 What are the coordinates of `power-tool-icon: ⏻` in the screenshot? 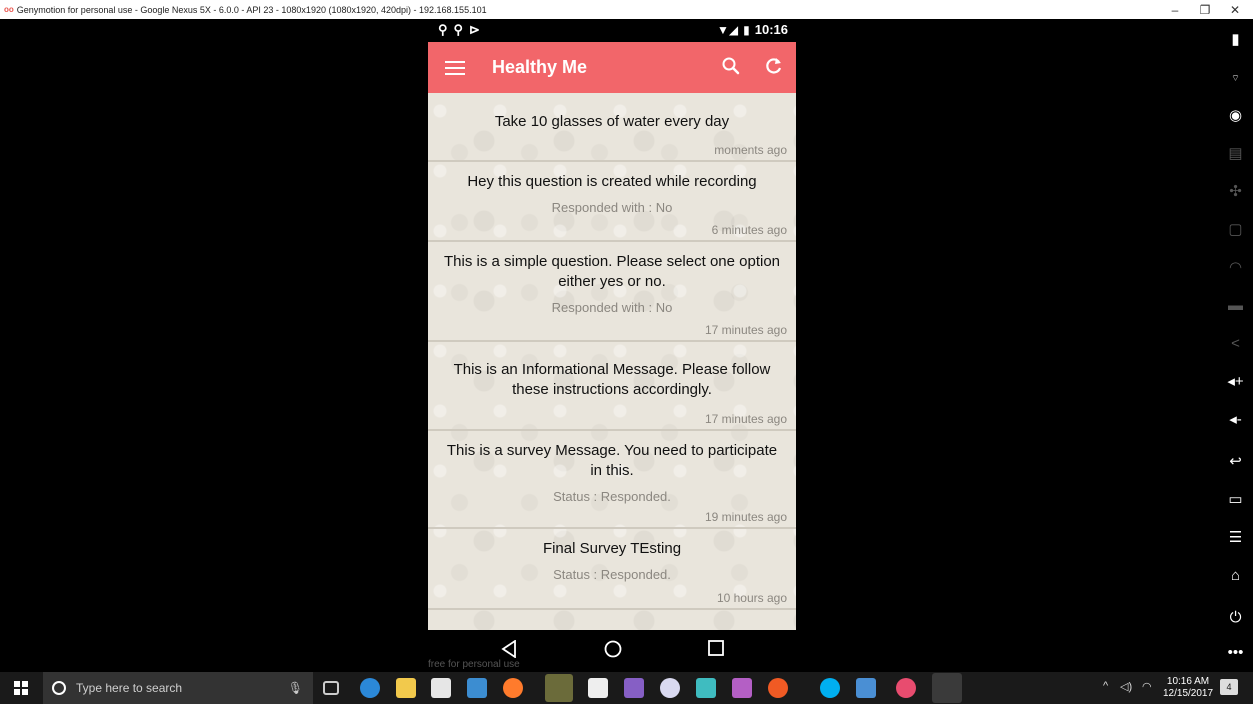 It's located at (1235, 618).